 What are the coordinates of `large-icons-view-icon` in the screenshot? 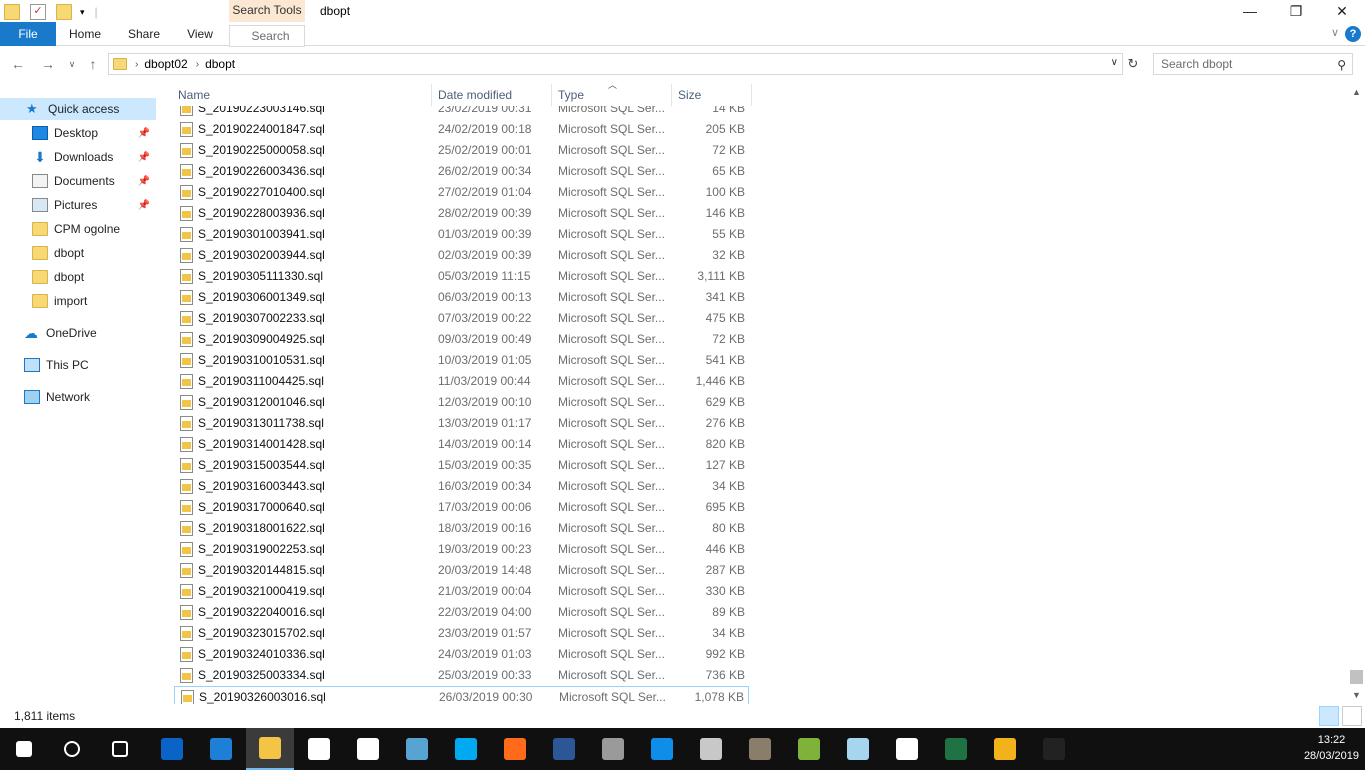 It's located at (1352, 716).